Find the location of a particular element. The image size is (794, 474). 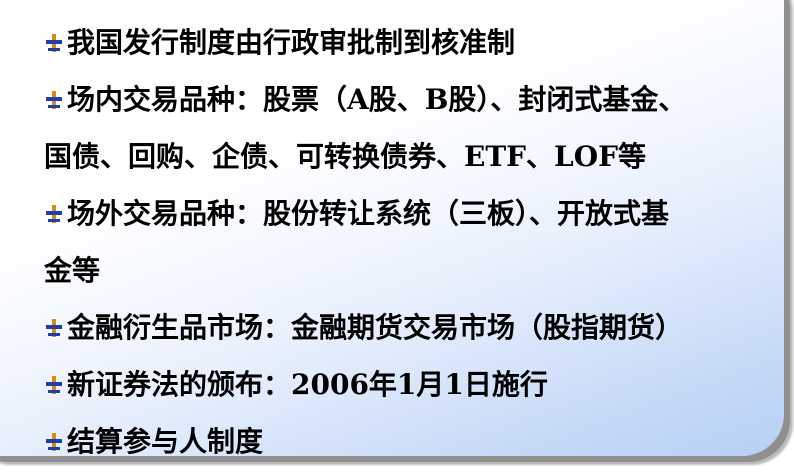

bullet-text: 场外交易品种：股份转让系统（三板）、开放式基 is located at coordinates (368, 213).